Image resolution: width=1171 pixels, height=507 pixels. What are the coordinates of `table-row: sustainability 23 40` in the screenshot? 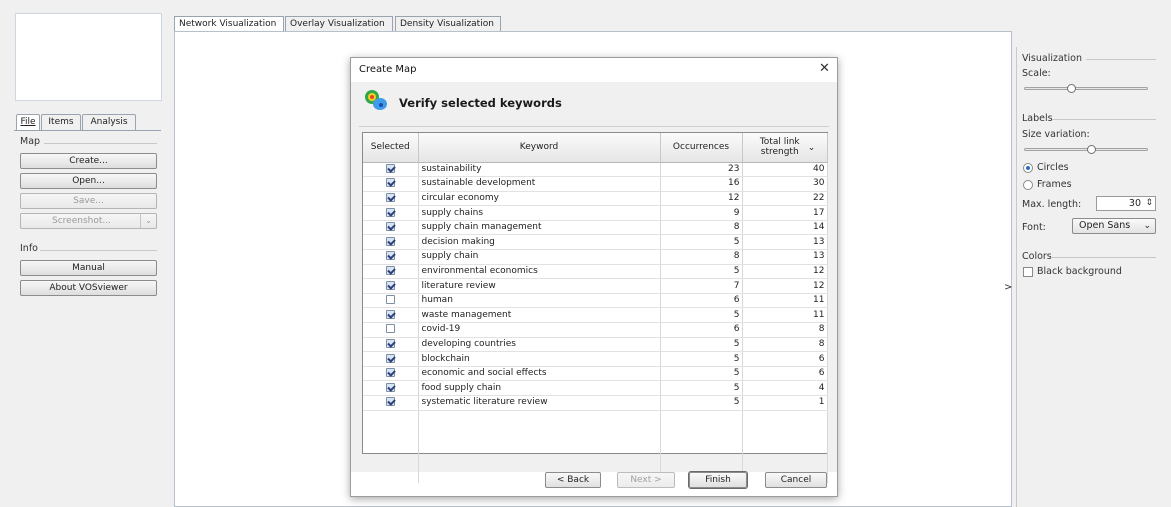 It's located at (595, 170).